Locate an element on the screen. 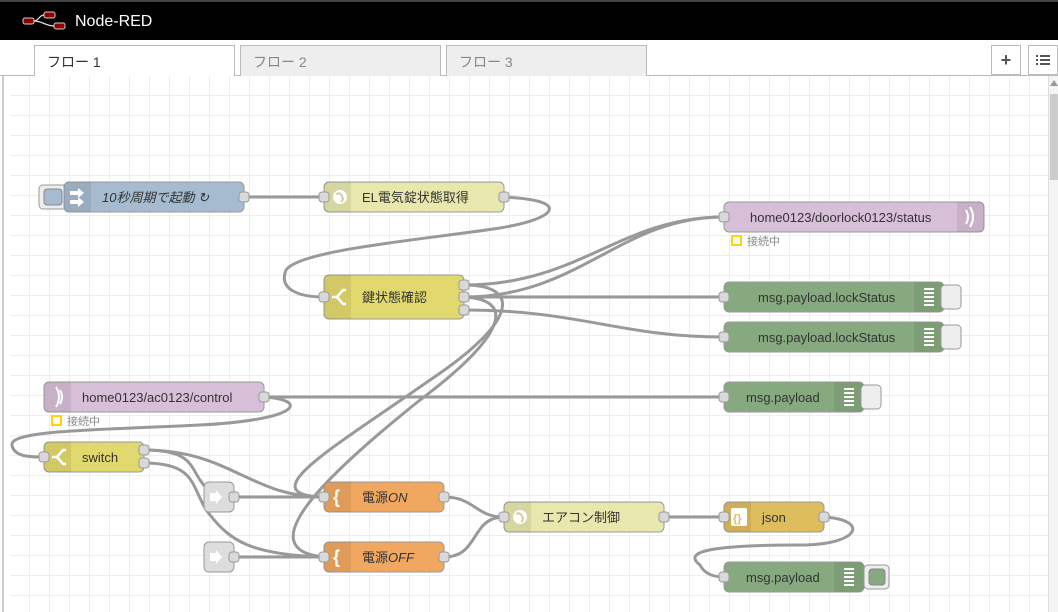  node-label: 電源ON is located at coordinates (385, 497).